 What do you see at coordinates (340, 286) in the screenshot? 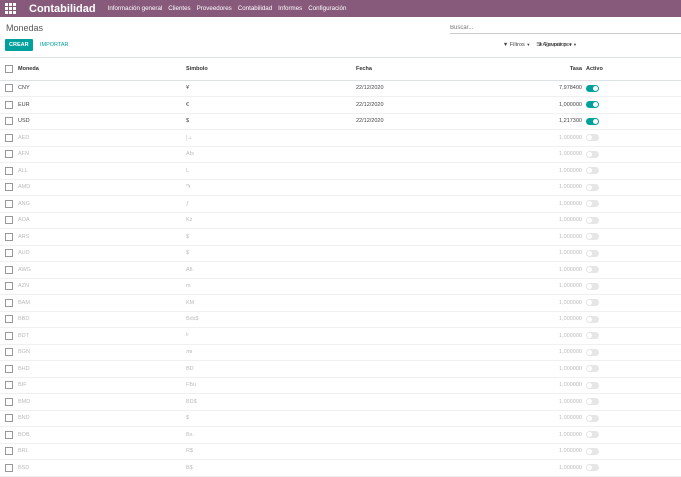
I see `table-row: AZN m 1,000000` at bounding box center [340, 286].